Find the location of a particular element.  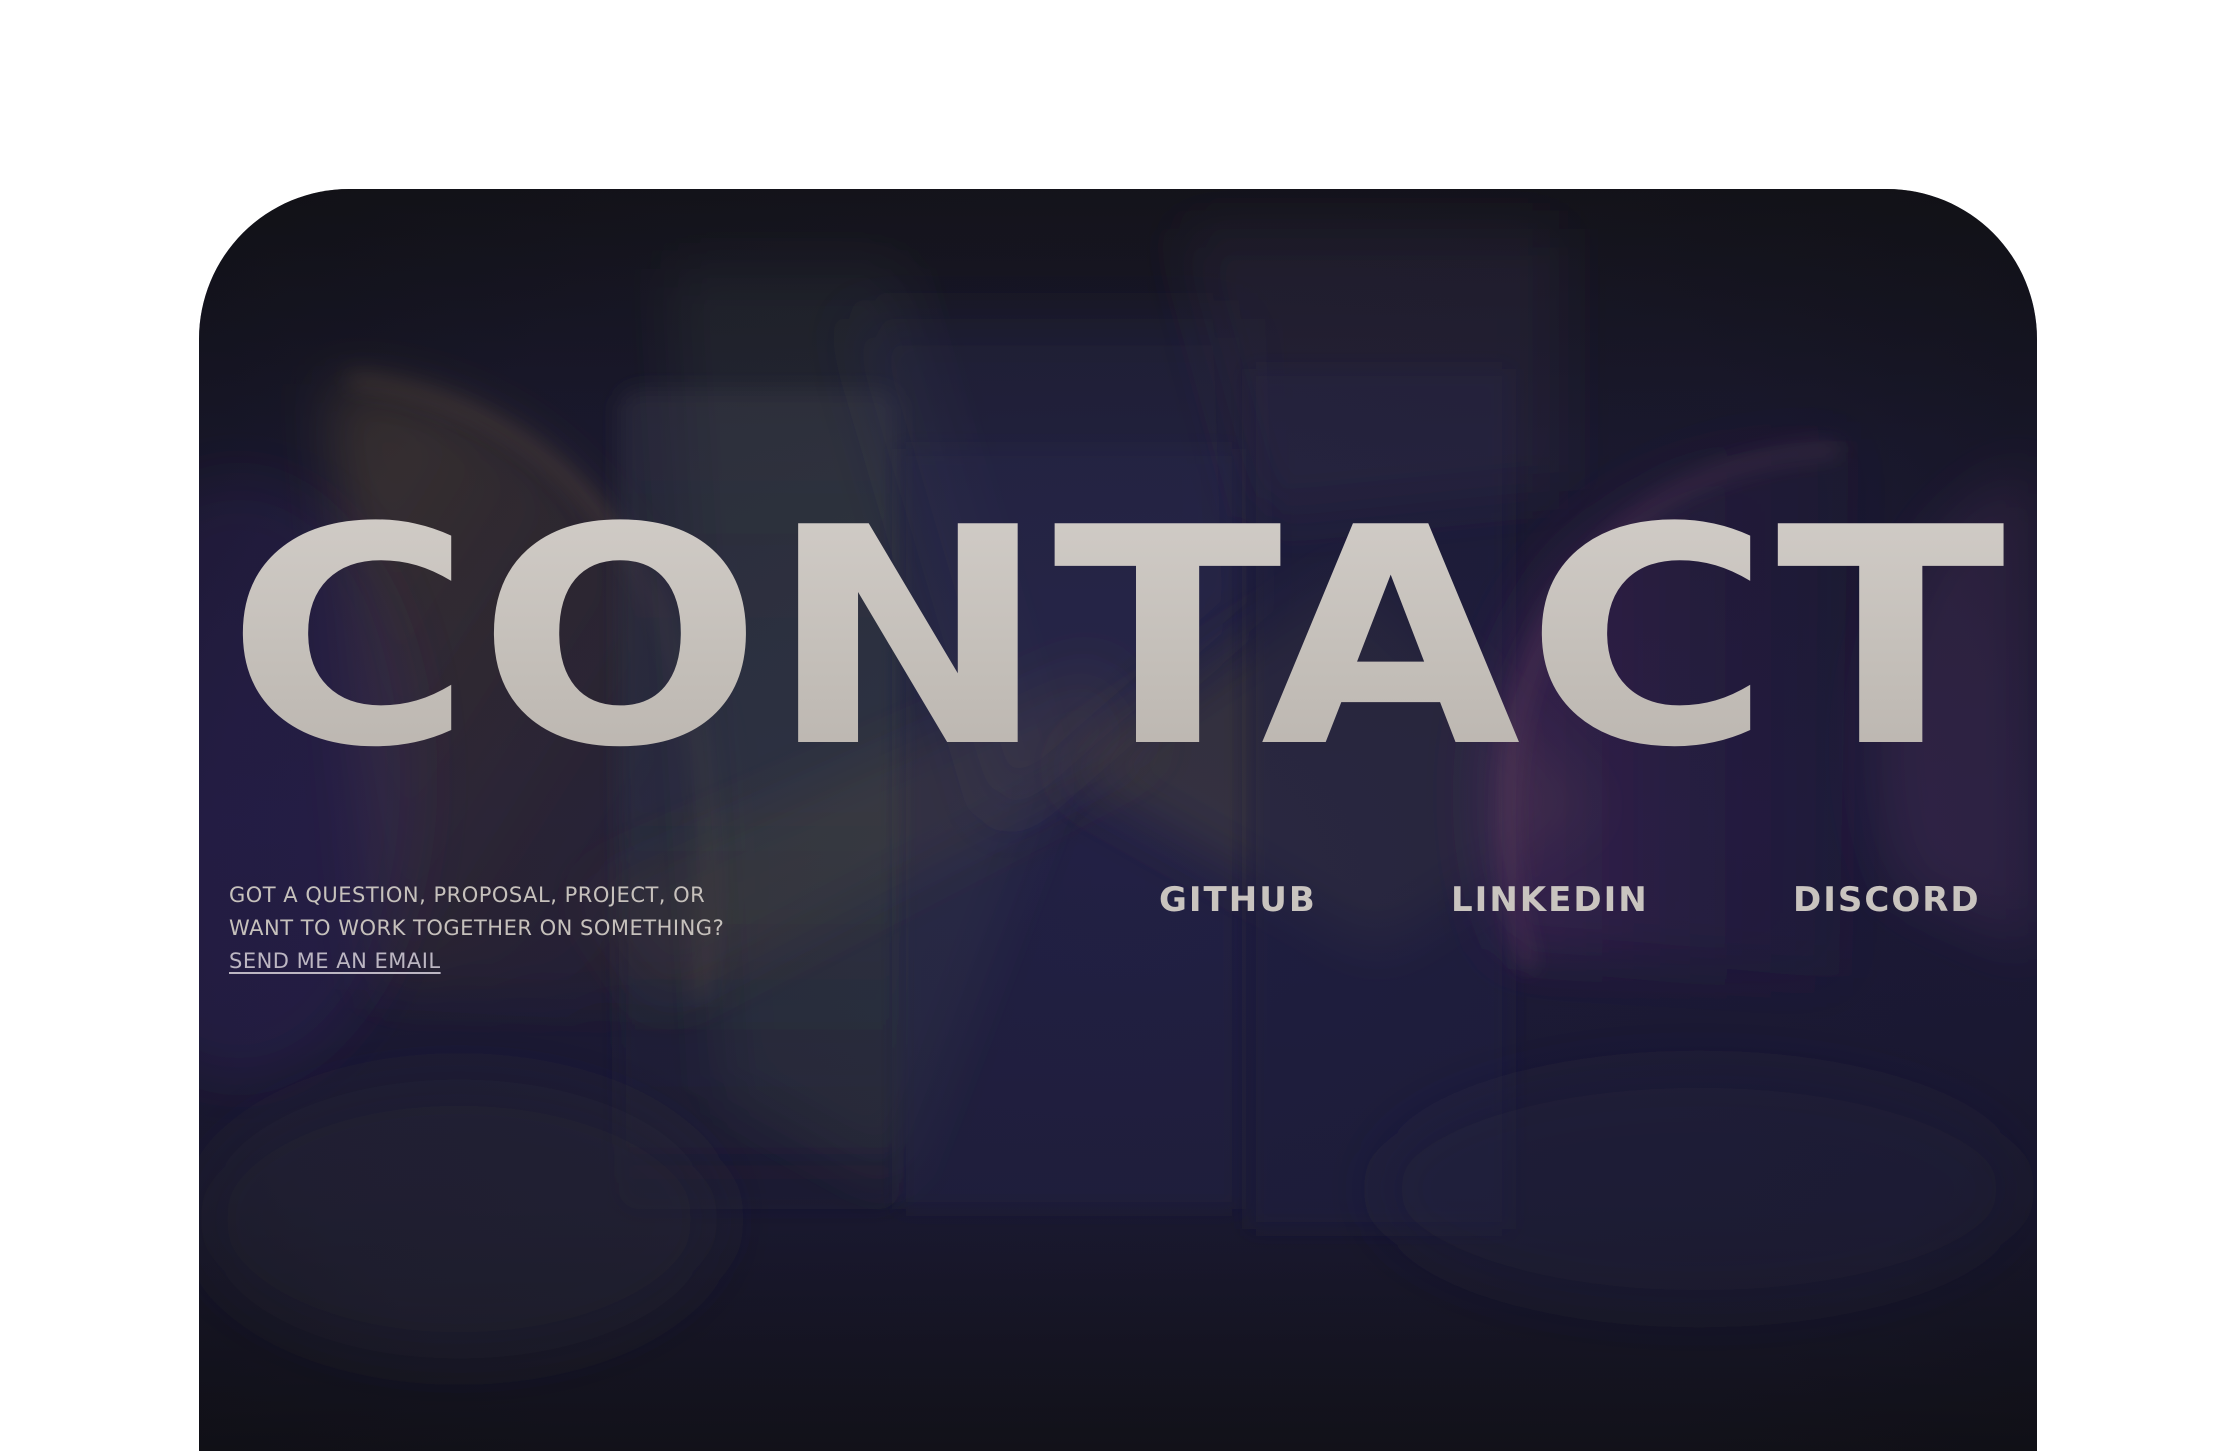

send-email-link: SEND ME AN EMAIL is located at coordinates (335, 961).